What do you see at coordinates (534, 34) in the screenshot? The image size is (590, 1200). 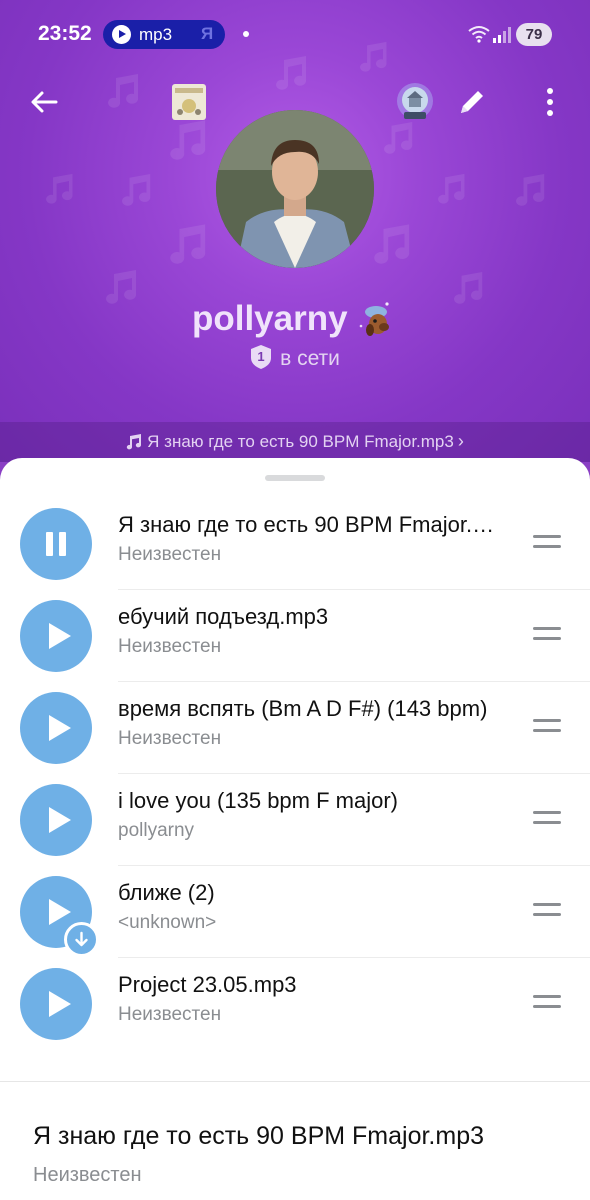 I see `battery-indicator: 79` at bounding box center [534, 34].